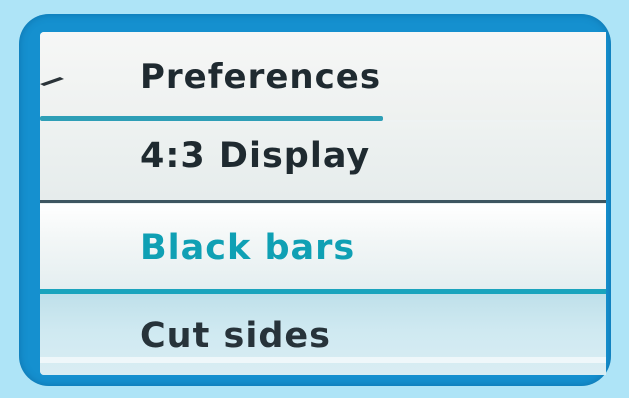 This screenshot has width=629, height=398. I want to click on menu-option-label: Black bars, so click(248, 248).